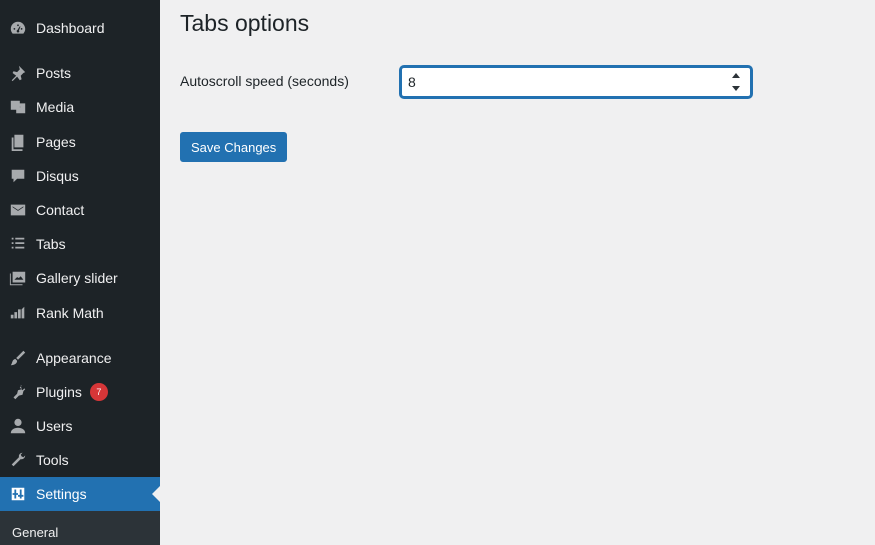 This screenshot has height=545, width=875. I want to click on autoscroll-speed-field, so click(576, 82).